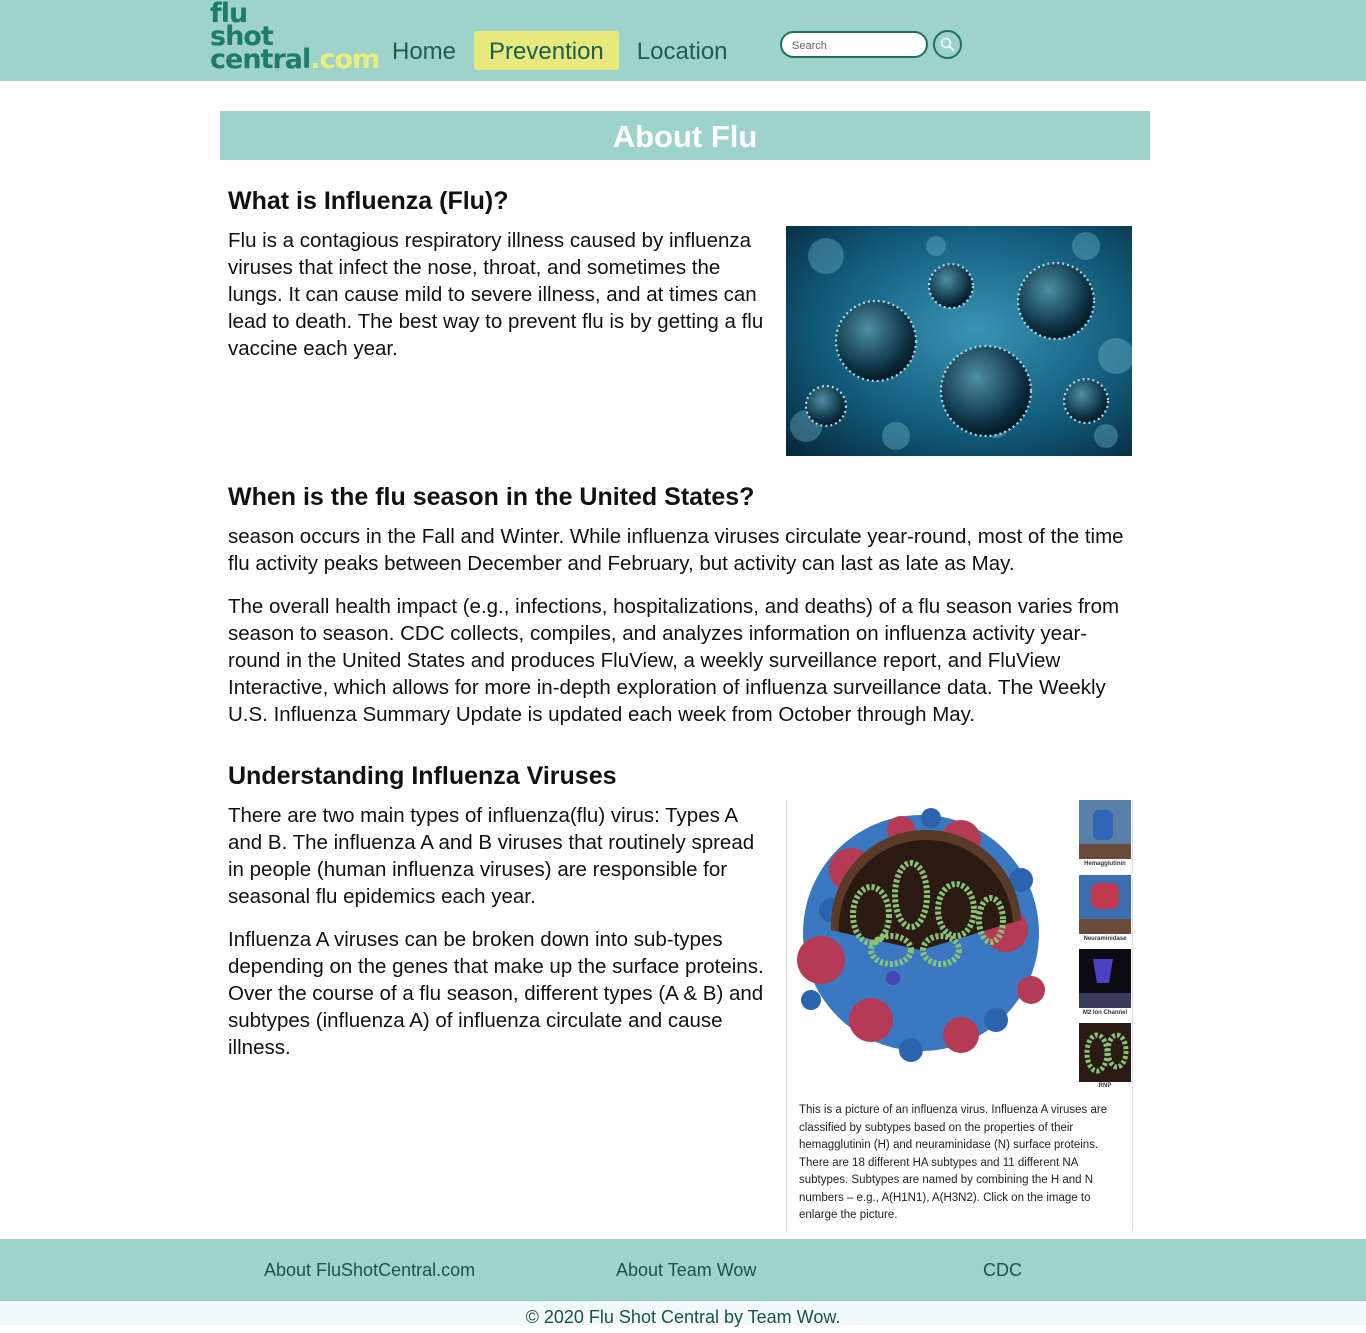 The width and height of the screenshot is (1366, 1333). Describe the element at coordinates (424, 50) in the screenshot. I see `nav-home: Home` at that location.